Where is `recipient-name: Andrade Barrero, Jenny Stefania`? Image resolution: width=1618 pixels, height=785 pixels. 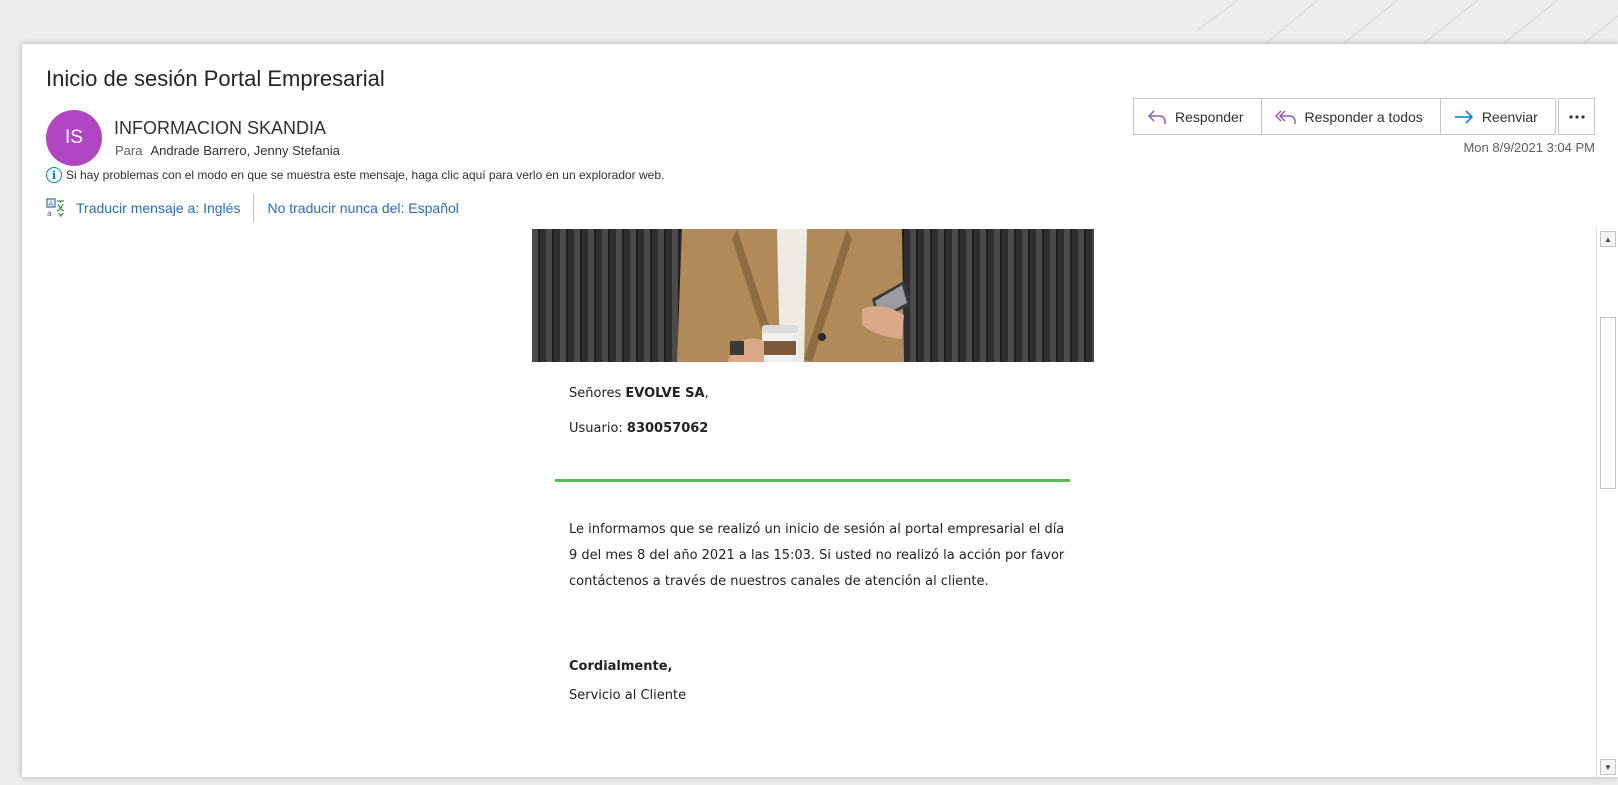
recipient-name: Andrade Barrero, Jenny Stefania is located at coordinates (244, 150).